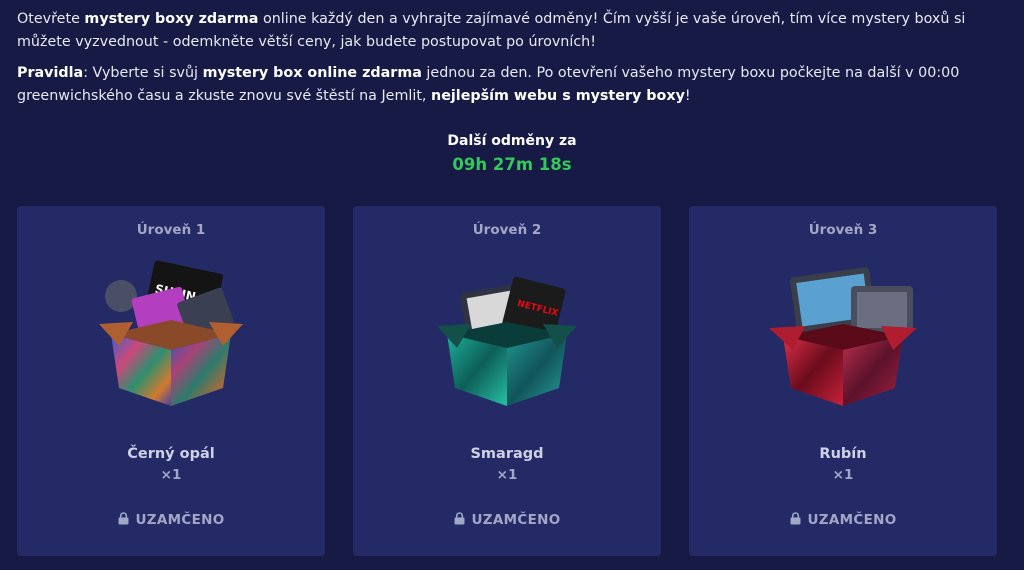 This screenshot has width=1024, height=570. I want to click on text-run: : Vyberte si svůj, so click(143, 73).